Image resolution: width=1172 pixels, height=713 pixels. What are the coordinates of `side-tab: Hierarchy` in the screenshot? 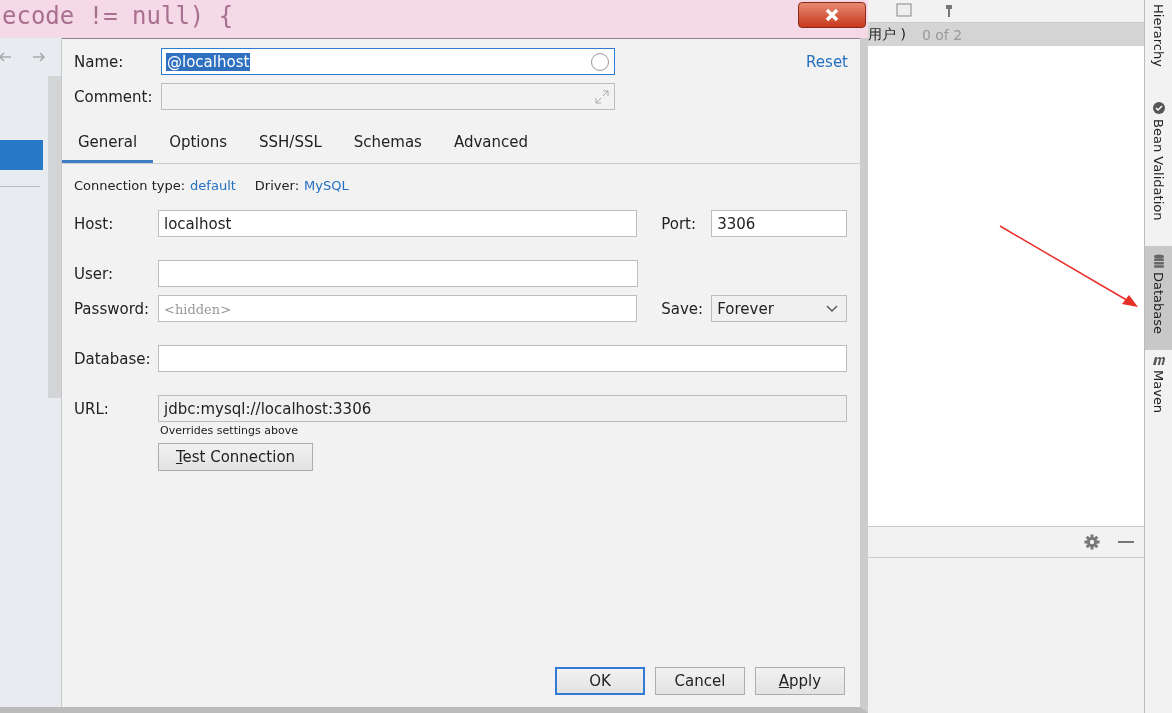 It's located at (1158, 39).